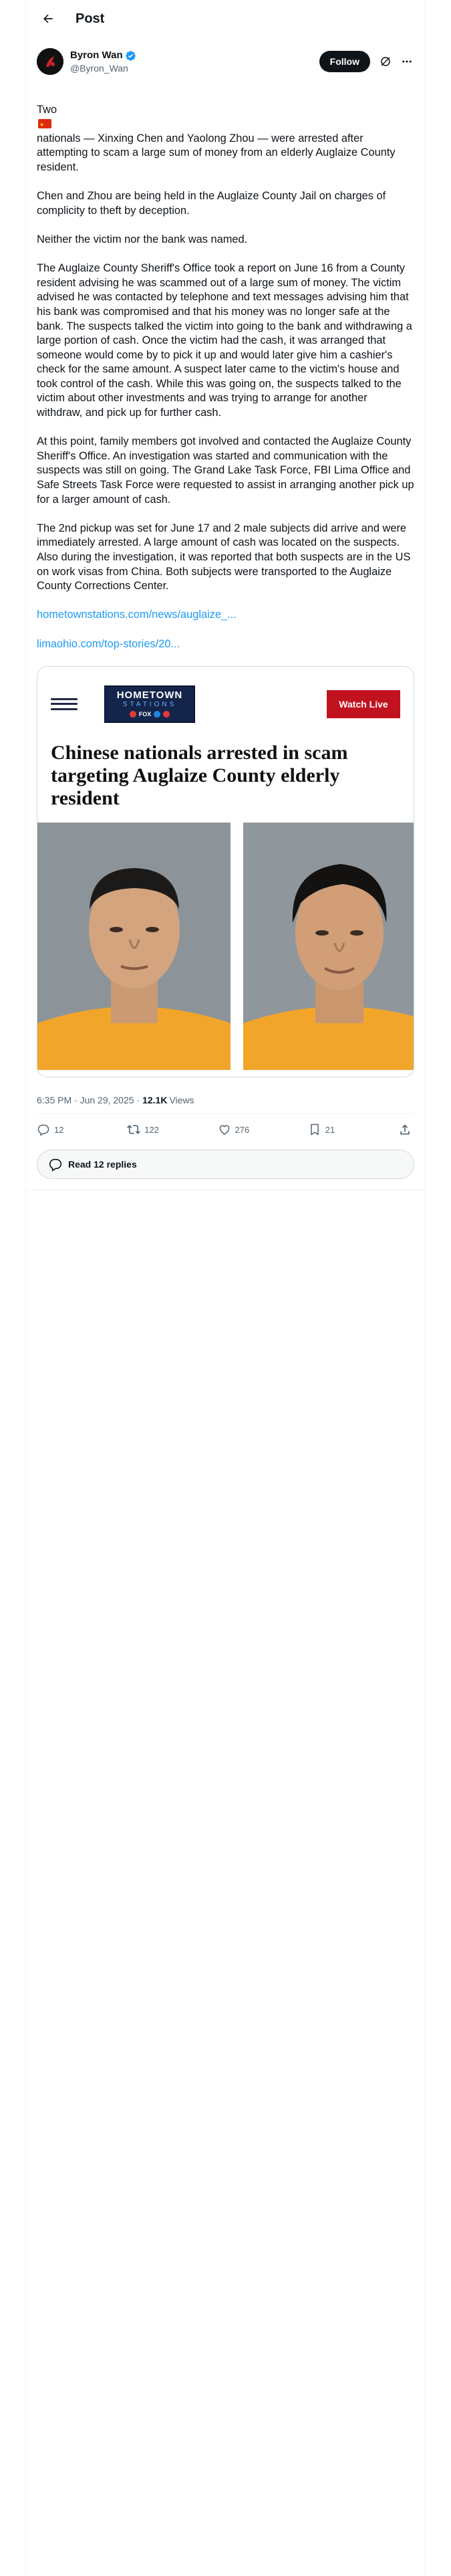 This screenshot has width=451, height=2576. What do you see at coordinates (96, 55) in the screenshot?
I see `author-name: Byron Wan` at bounding box center [96, 55].